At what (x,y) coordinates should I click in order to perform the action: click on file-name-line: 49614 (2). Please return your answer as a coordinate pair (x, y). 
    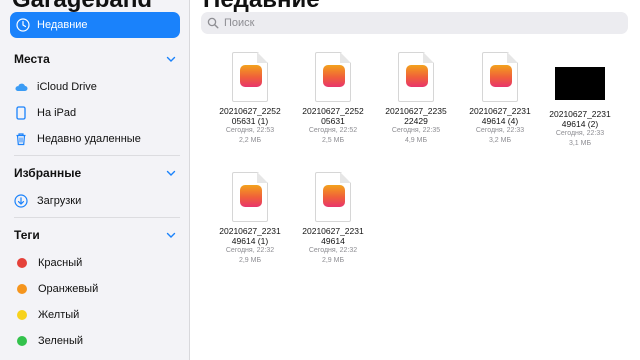
    Looking at the image, I should click on (580, 124).